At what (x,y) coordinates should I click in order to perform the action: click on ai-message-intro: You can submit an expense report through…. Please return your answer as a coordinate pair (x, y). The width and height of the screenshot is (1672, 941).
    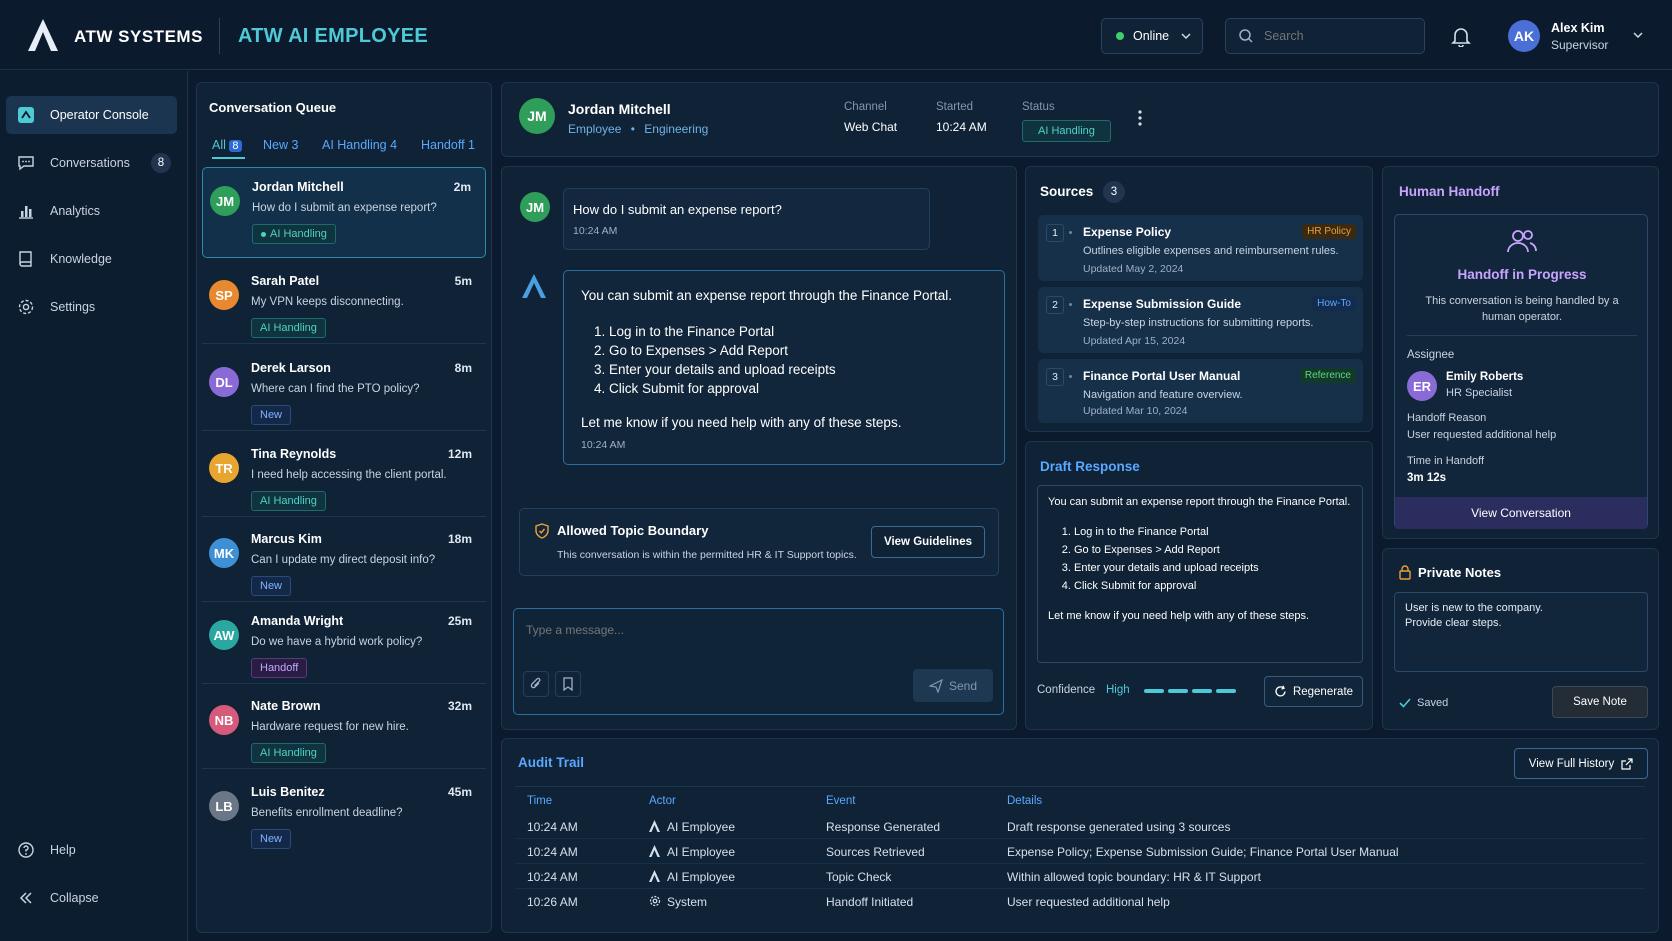
    Looking at the image, I should click on (766, 295).